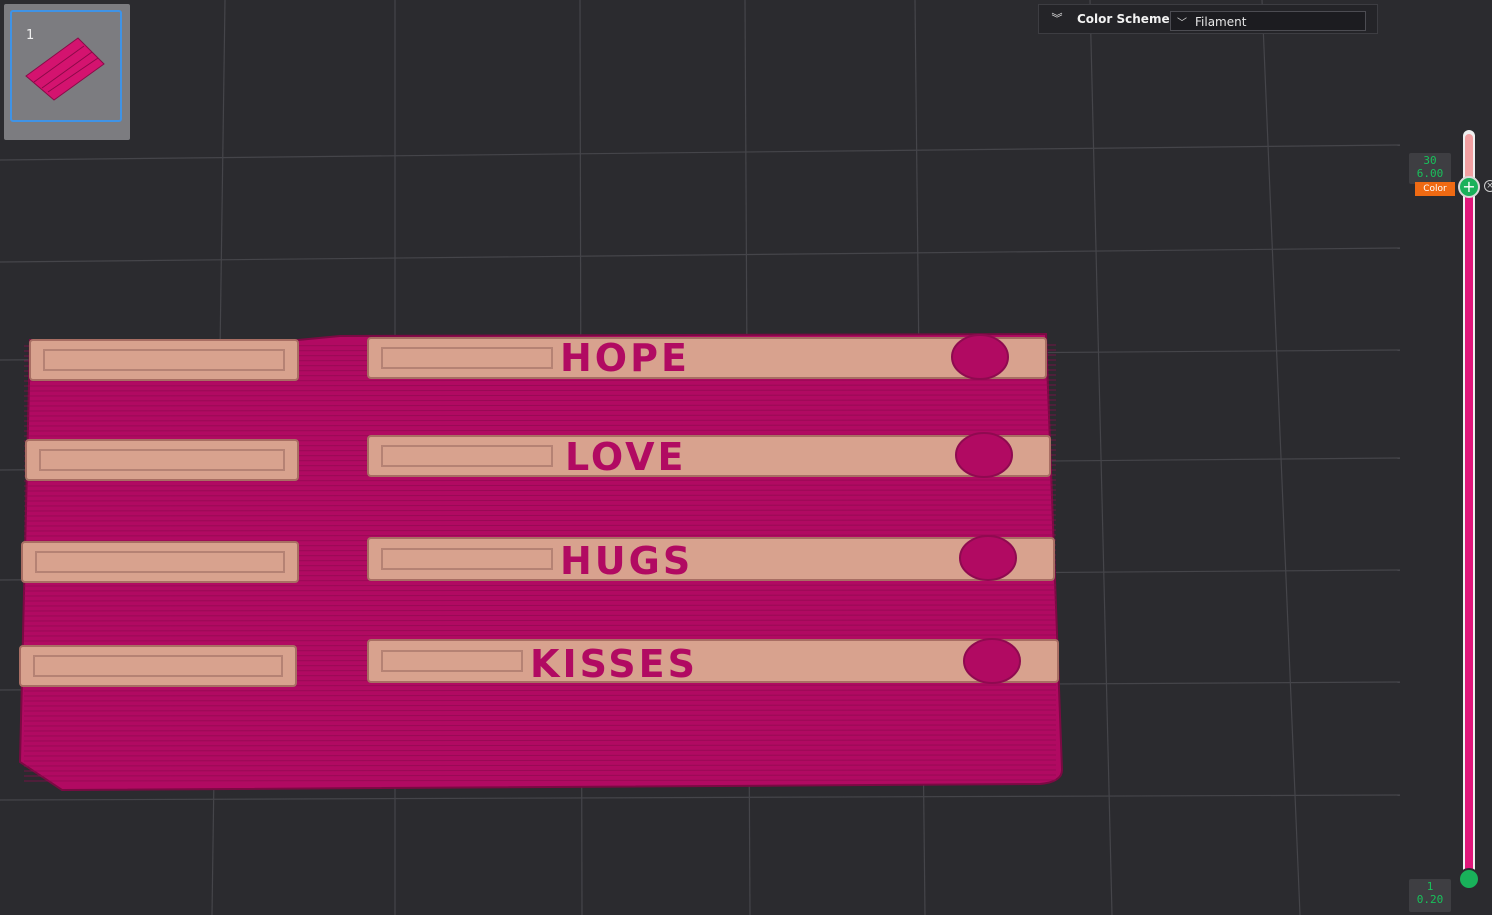  I want to click on color-scheme-dropdown: ﹀ Filament, so click(1268, 21).